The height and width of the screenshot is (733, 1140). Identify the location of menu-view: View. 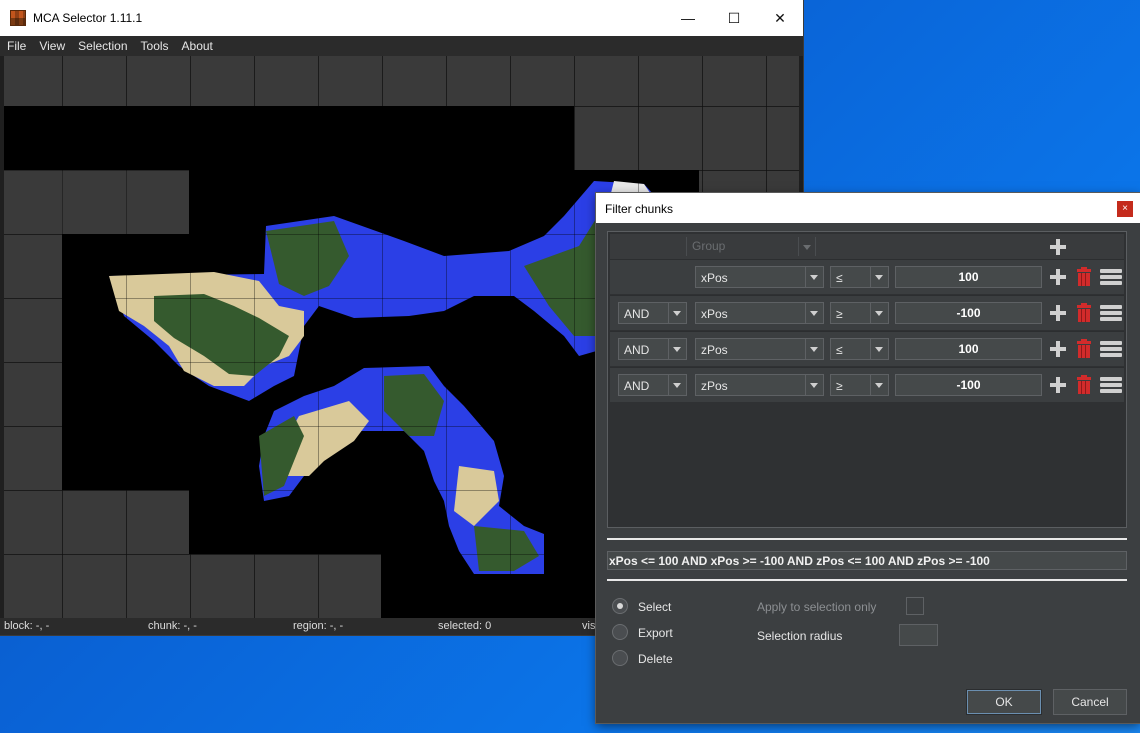
(51, 46).